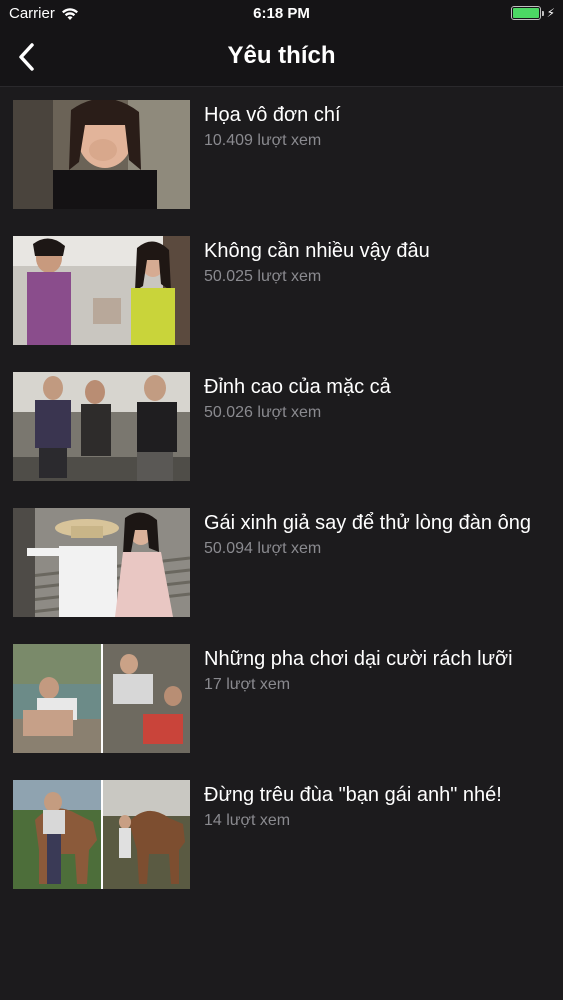  I want to click on video-view-count: 50.025 lượt xem, so click(263, 276).